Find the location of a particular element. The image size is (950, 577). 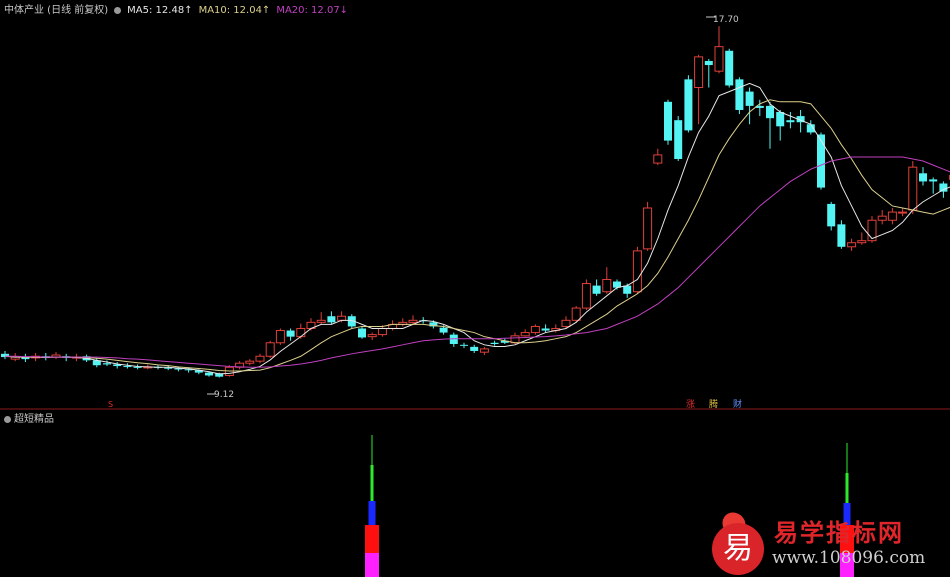

settings-dot-icon is located at coordinates (118, 10).